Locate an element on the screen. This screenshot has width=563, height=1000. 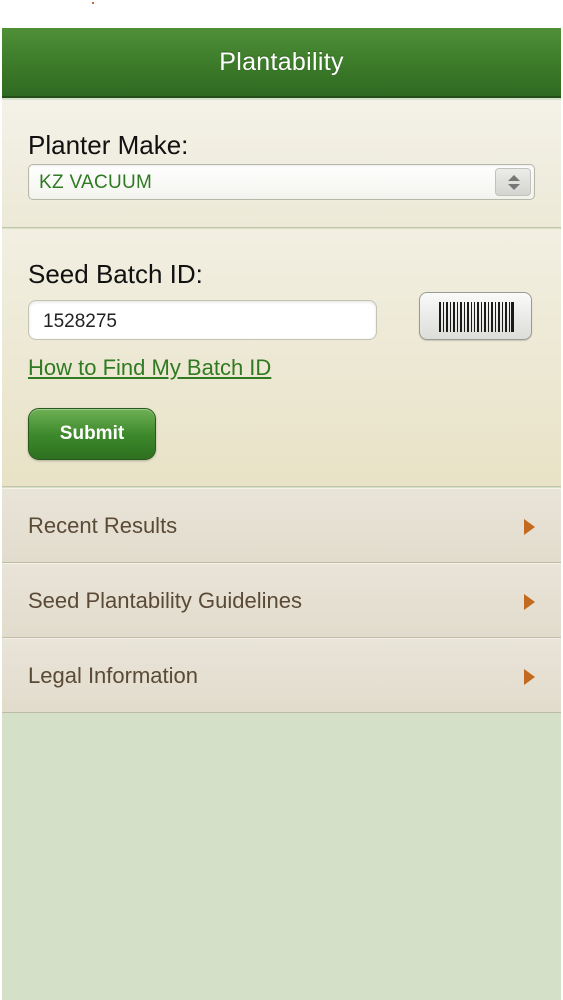
menu-item-seed-plantability-guidelines: Seed Plantability Guidelines is located at coordinates (281, 600).